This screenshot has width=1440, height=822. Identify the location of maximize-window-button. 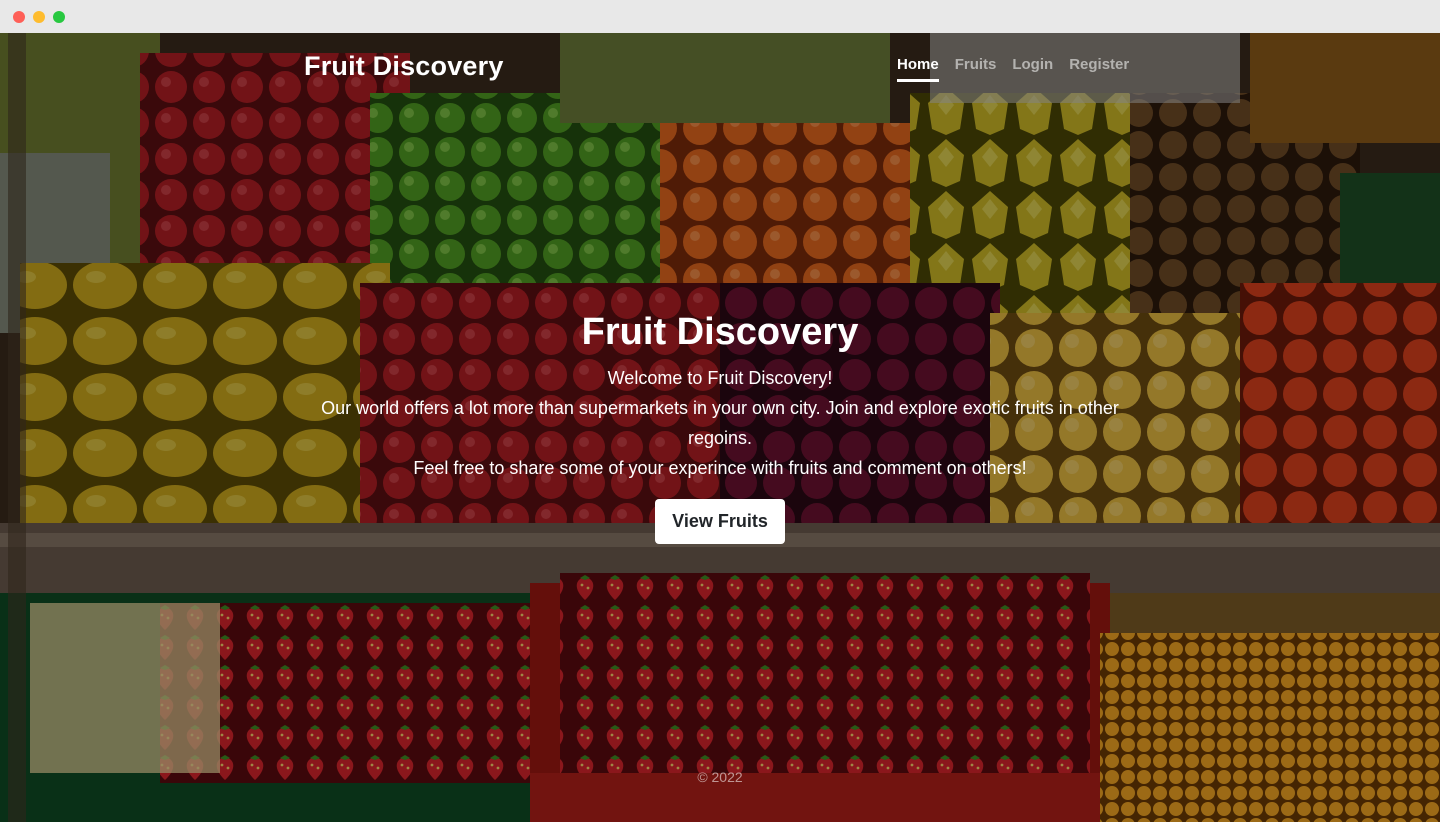
(59, 17).